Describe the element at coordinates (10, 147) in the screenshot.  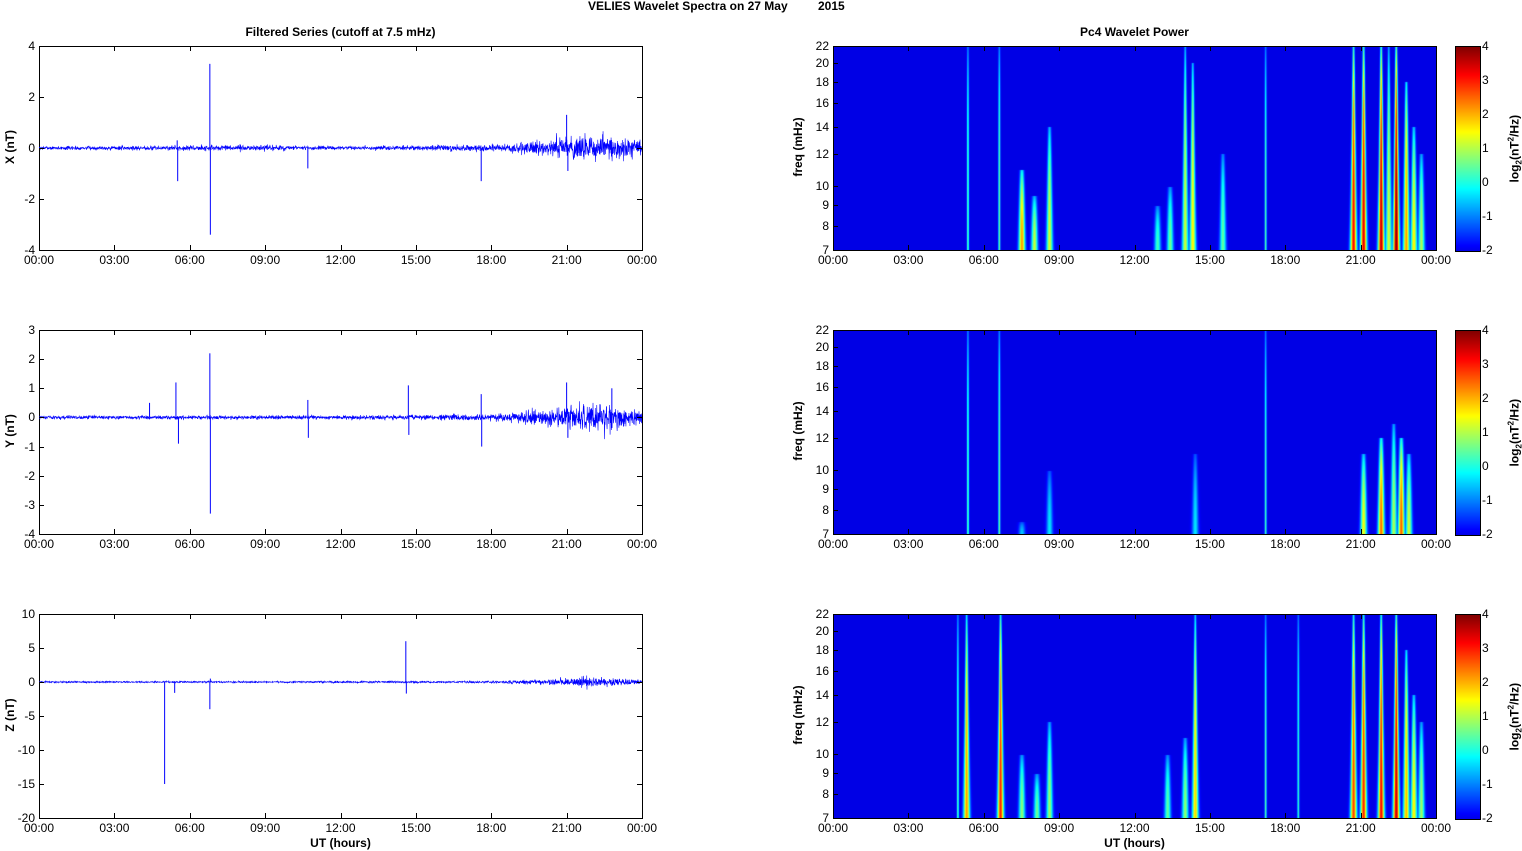
I see `y-axis-label: X (nT)` at that location.